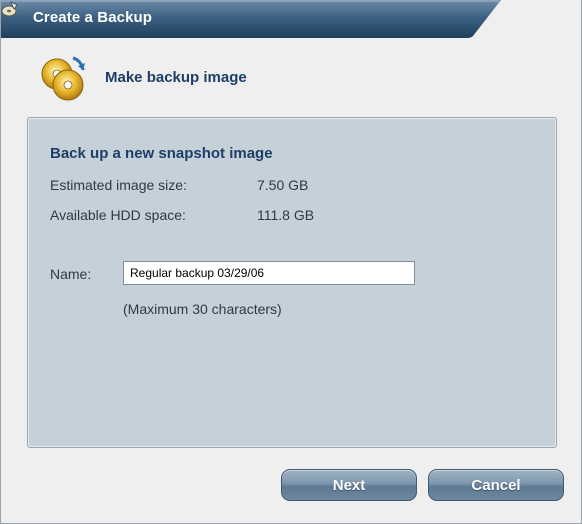 This screenshot has height=524, width=582. Describe the element at coordinates (176, 77) in the screenshot. I see `header-title: Make backup image` at that location.